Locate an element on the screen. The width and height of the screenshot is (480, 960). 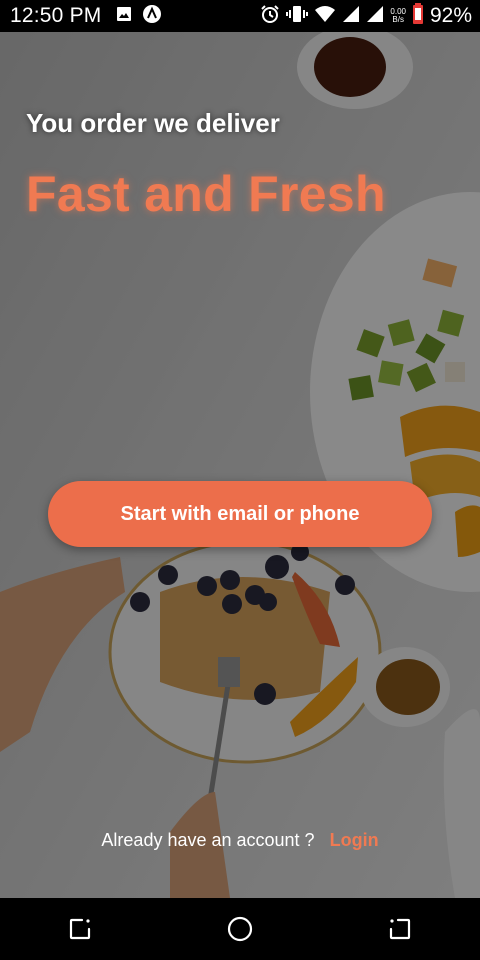
speed-unit: B/s is located at coordinates (398, 19).